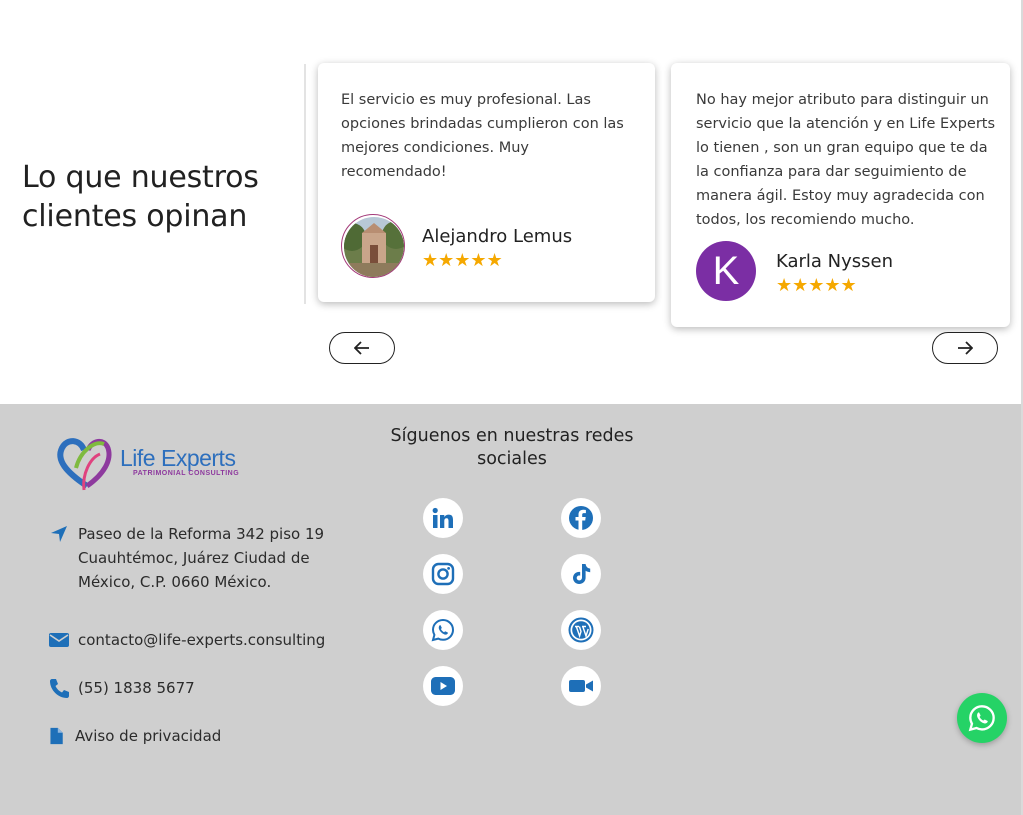 This screenshot has width=1023, height=815. I want to click on avatar, so click(373, 246).